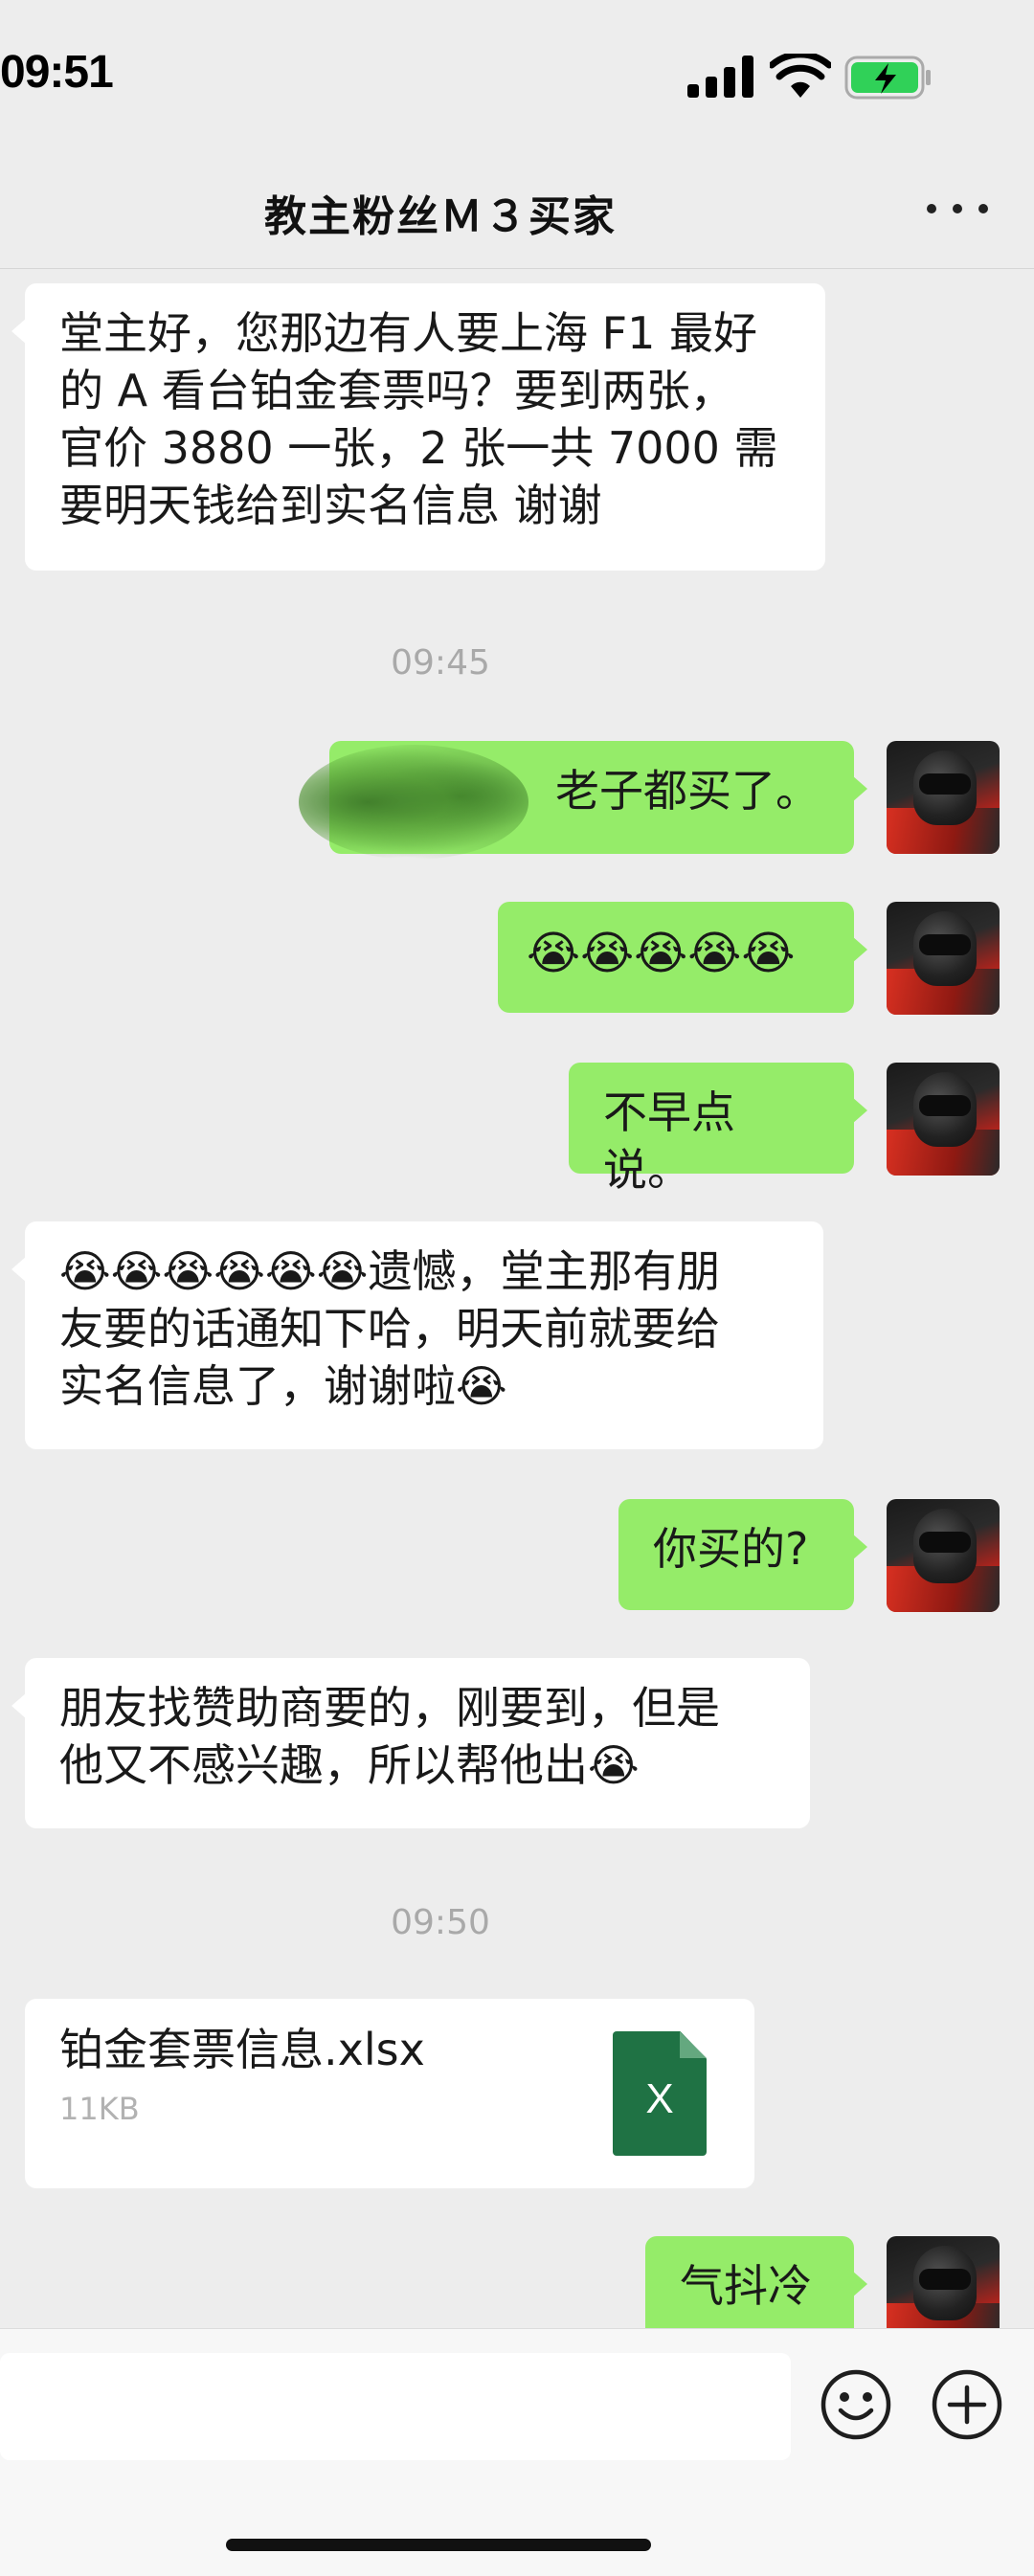  Describe the element at coordinates (389, 1708) in the screenshot. I see `message-line: 朋友找赞助商要的，刚要到，但是` at that location.